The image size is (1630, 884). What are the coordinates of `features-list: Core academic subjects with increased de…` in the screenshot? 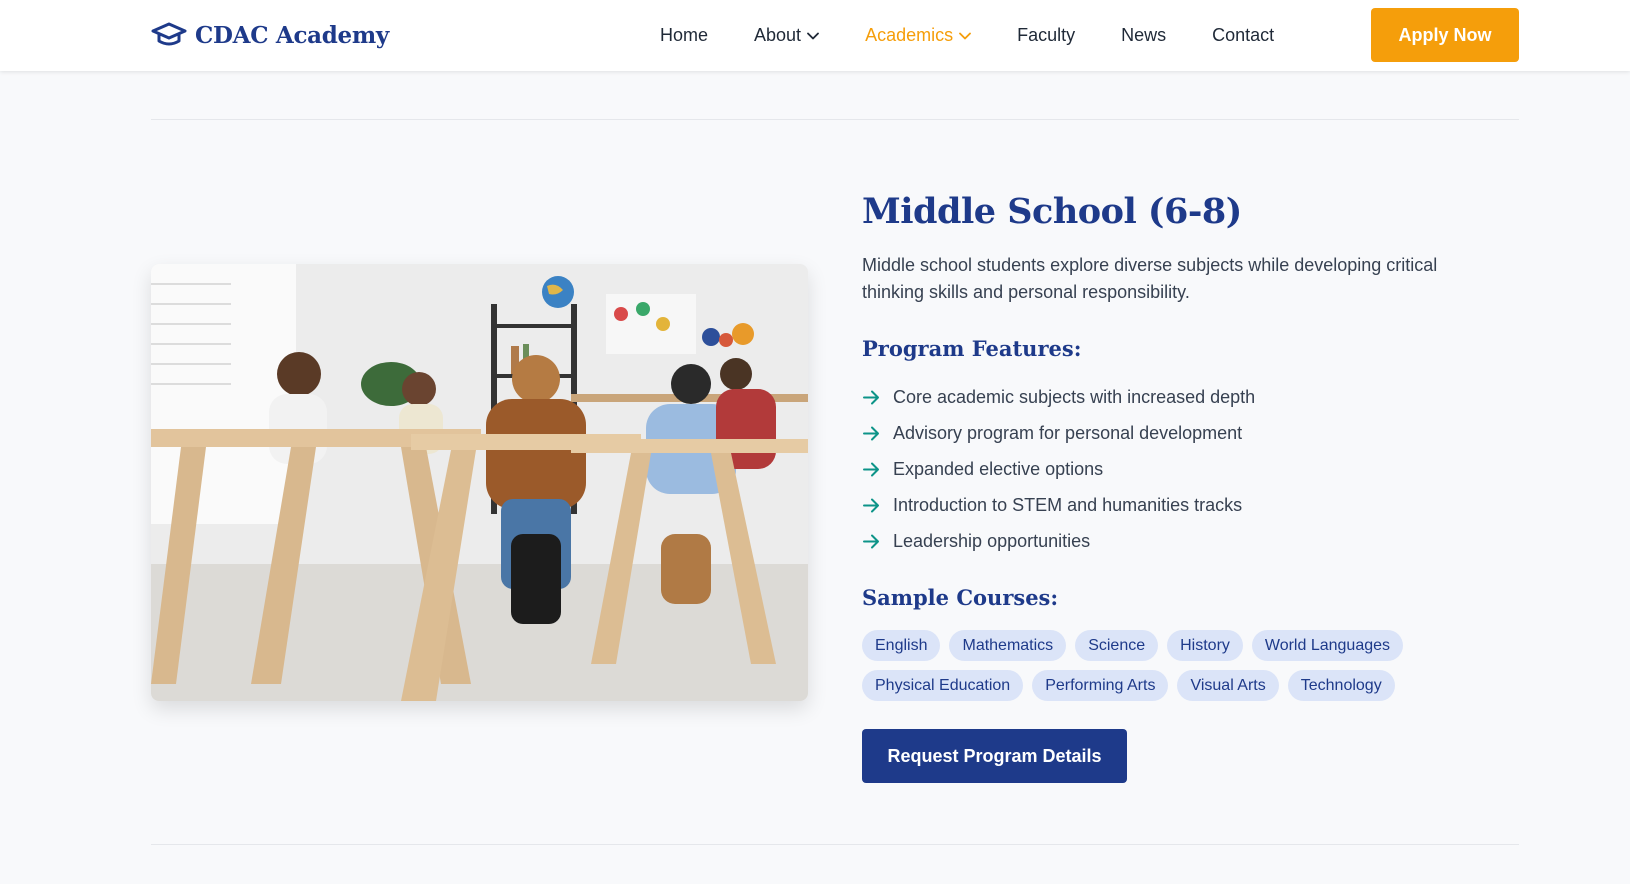 It's located at (1182, 469).